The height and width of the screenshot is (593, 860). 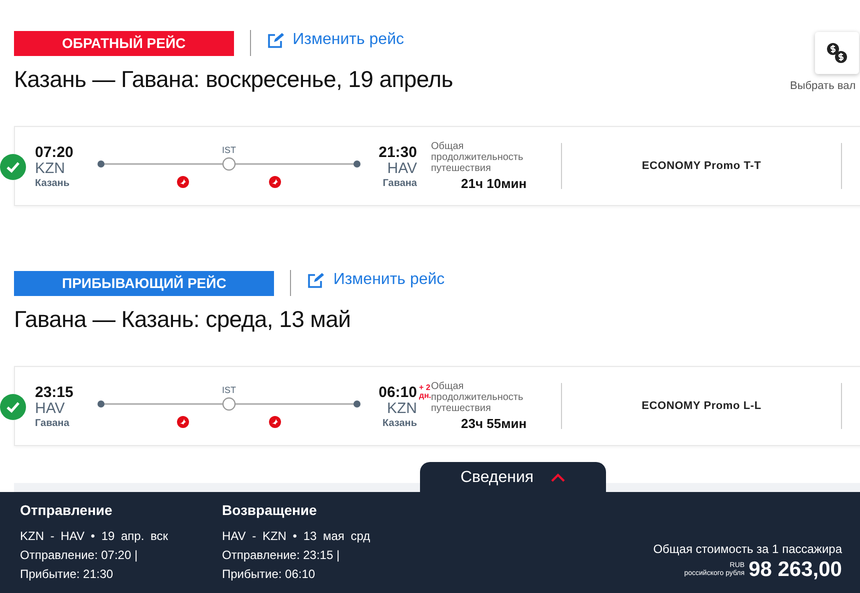 What do you see at coordinates (399, 183) in the screenshot?
I see `arrival-city: Гавана` at bounding box center [399, 183].